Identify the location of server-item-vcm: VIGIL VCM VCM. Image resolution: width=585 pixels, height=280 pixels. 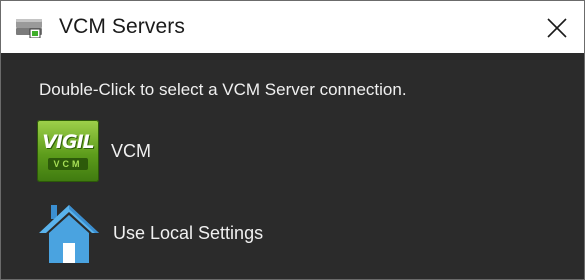
(94, 151).